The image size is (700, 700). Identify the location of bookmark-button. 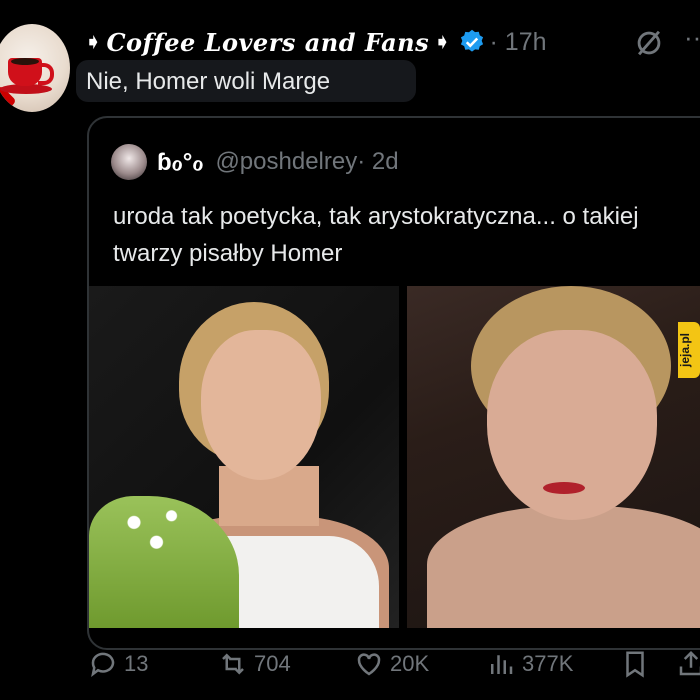
(638, 664).